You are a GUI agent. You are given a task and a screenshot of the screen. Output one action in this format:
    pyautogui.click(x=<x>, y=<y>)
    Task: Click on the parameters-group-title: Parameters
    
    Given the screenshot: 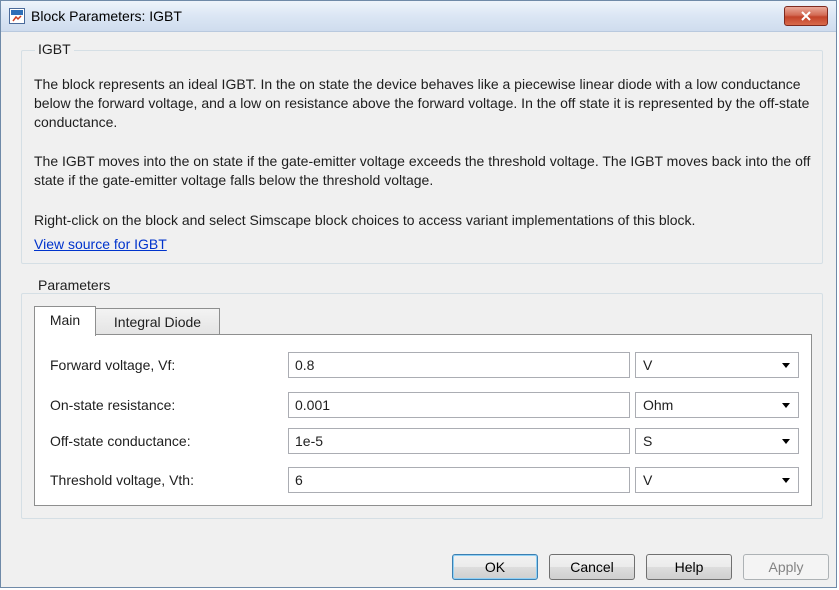 What is the action you would take?
    pyautogui.click(x=74, y=285)
    